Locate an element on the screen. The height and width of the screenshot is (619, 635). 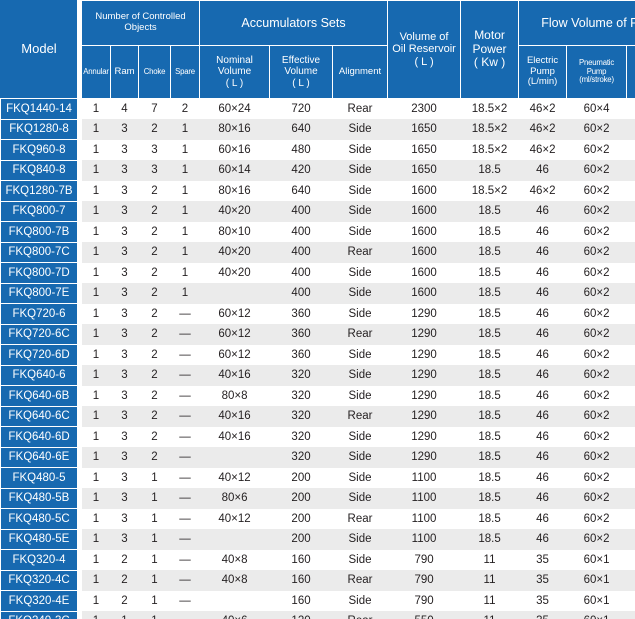
table-row: FKQ640-6E 1 3 2— 320 Side 1290 18.5 46 60×2 is located at coordinates (317, 457).